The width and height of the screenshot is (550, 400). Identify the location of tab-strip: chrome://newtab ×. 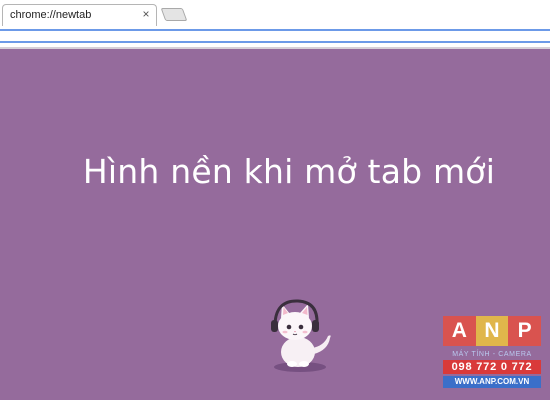
(275, 13).